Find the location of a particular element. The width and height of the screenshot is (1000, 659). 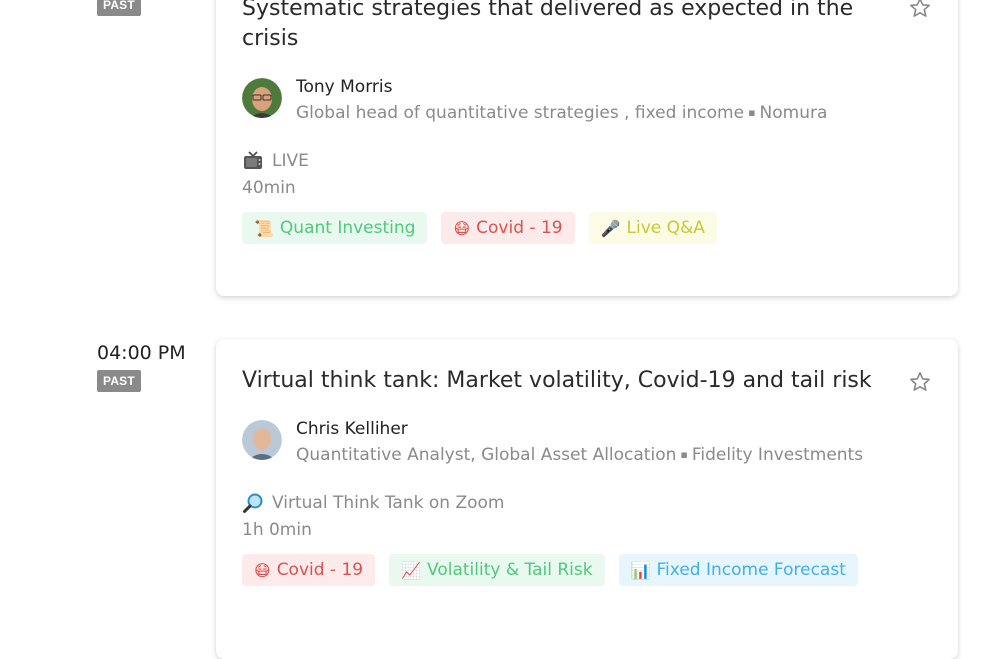

session-time: 04:00 PM is located at coordinates (141, 353).